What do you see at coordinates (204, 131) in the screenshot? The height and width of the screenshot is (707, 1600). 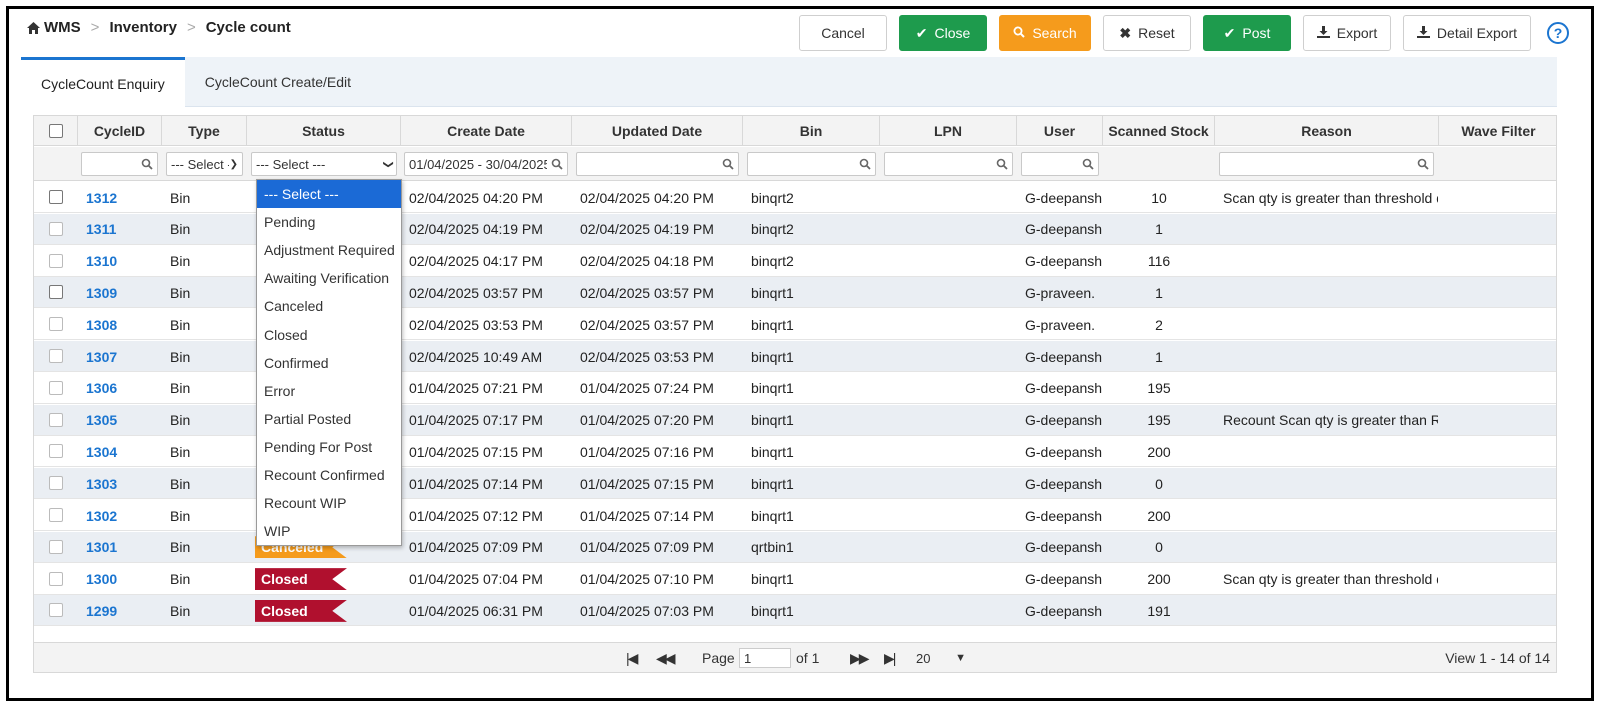 I see `col-type: Type` at bounding box center [204, 131].